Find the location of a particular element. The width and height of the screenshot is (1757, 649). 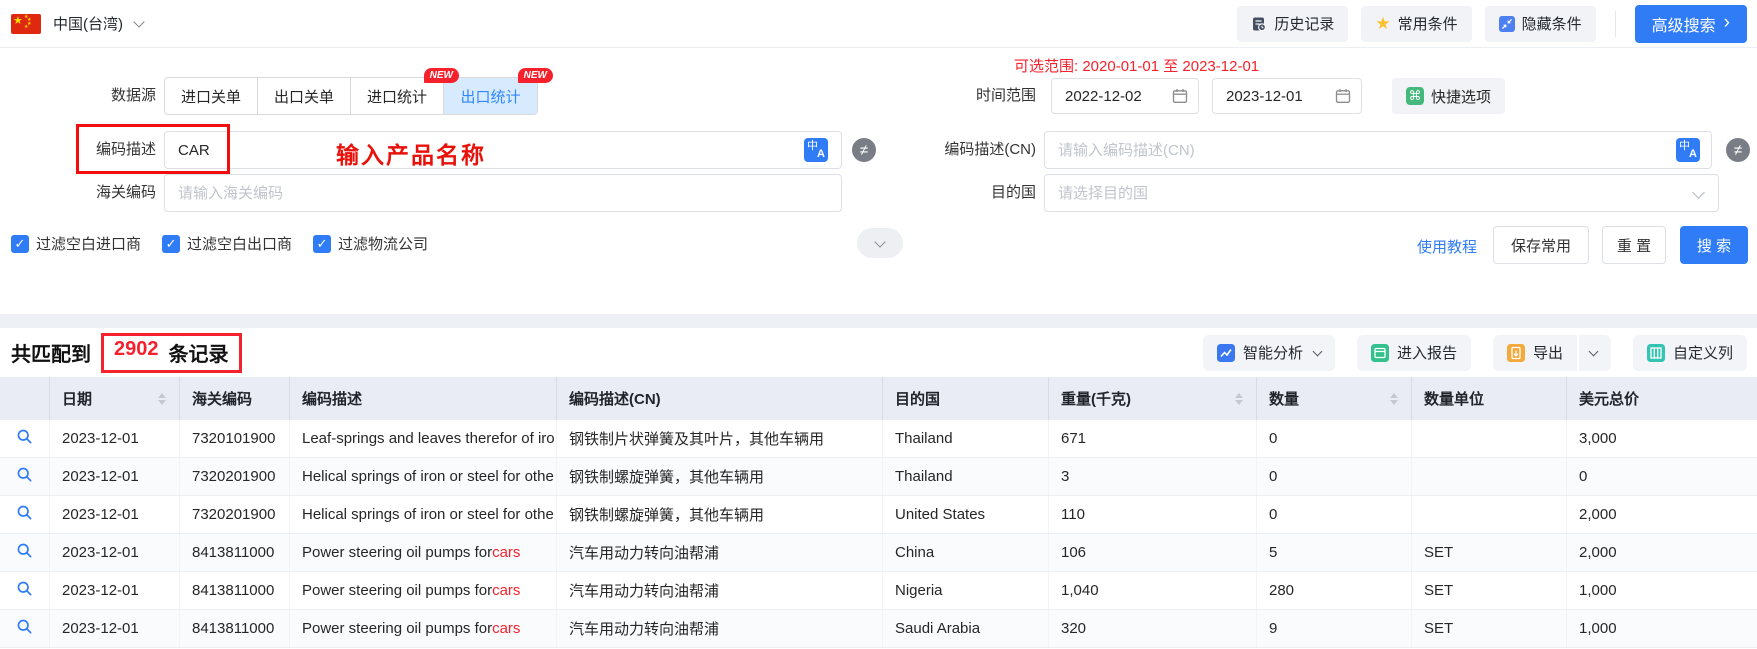

reset-button: 重 置 is located at coordinates (1634, 245).